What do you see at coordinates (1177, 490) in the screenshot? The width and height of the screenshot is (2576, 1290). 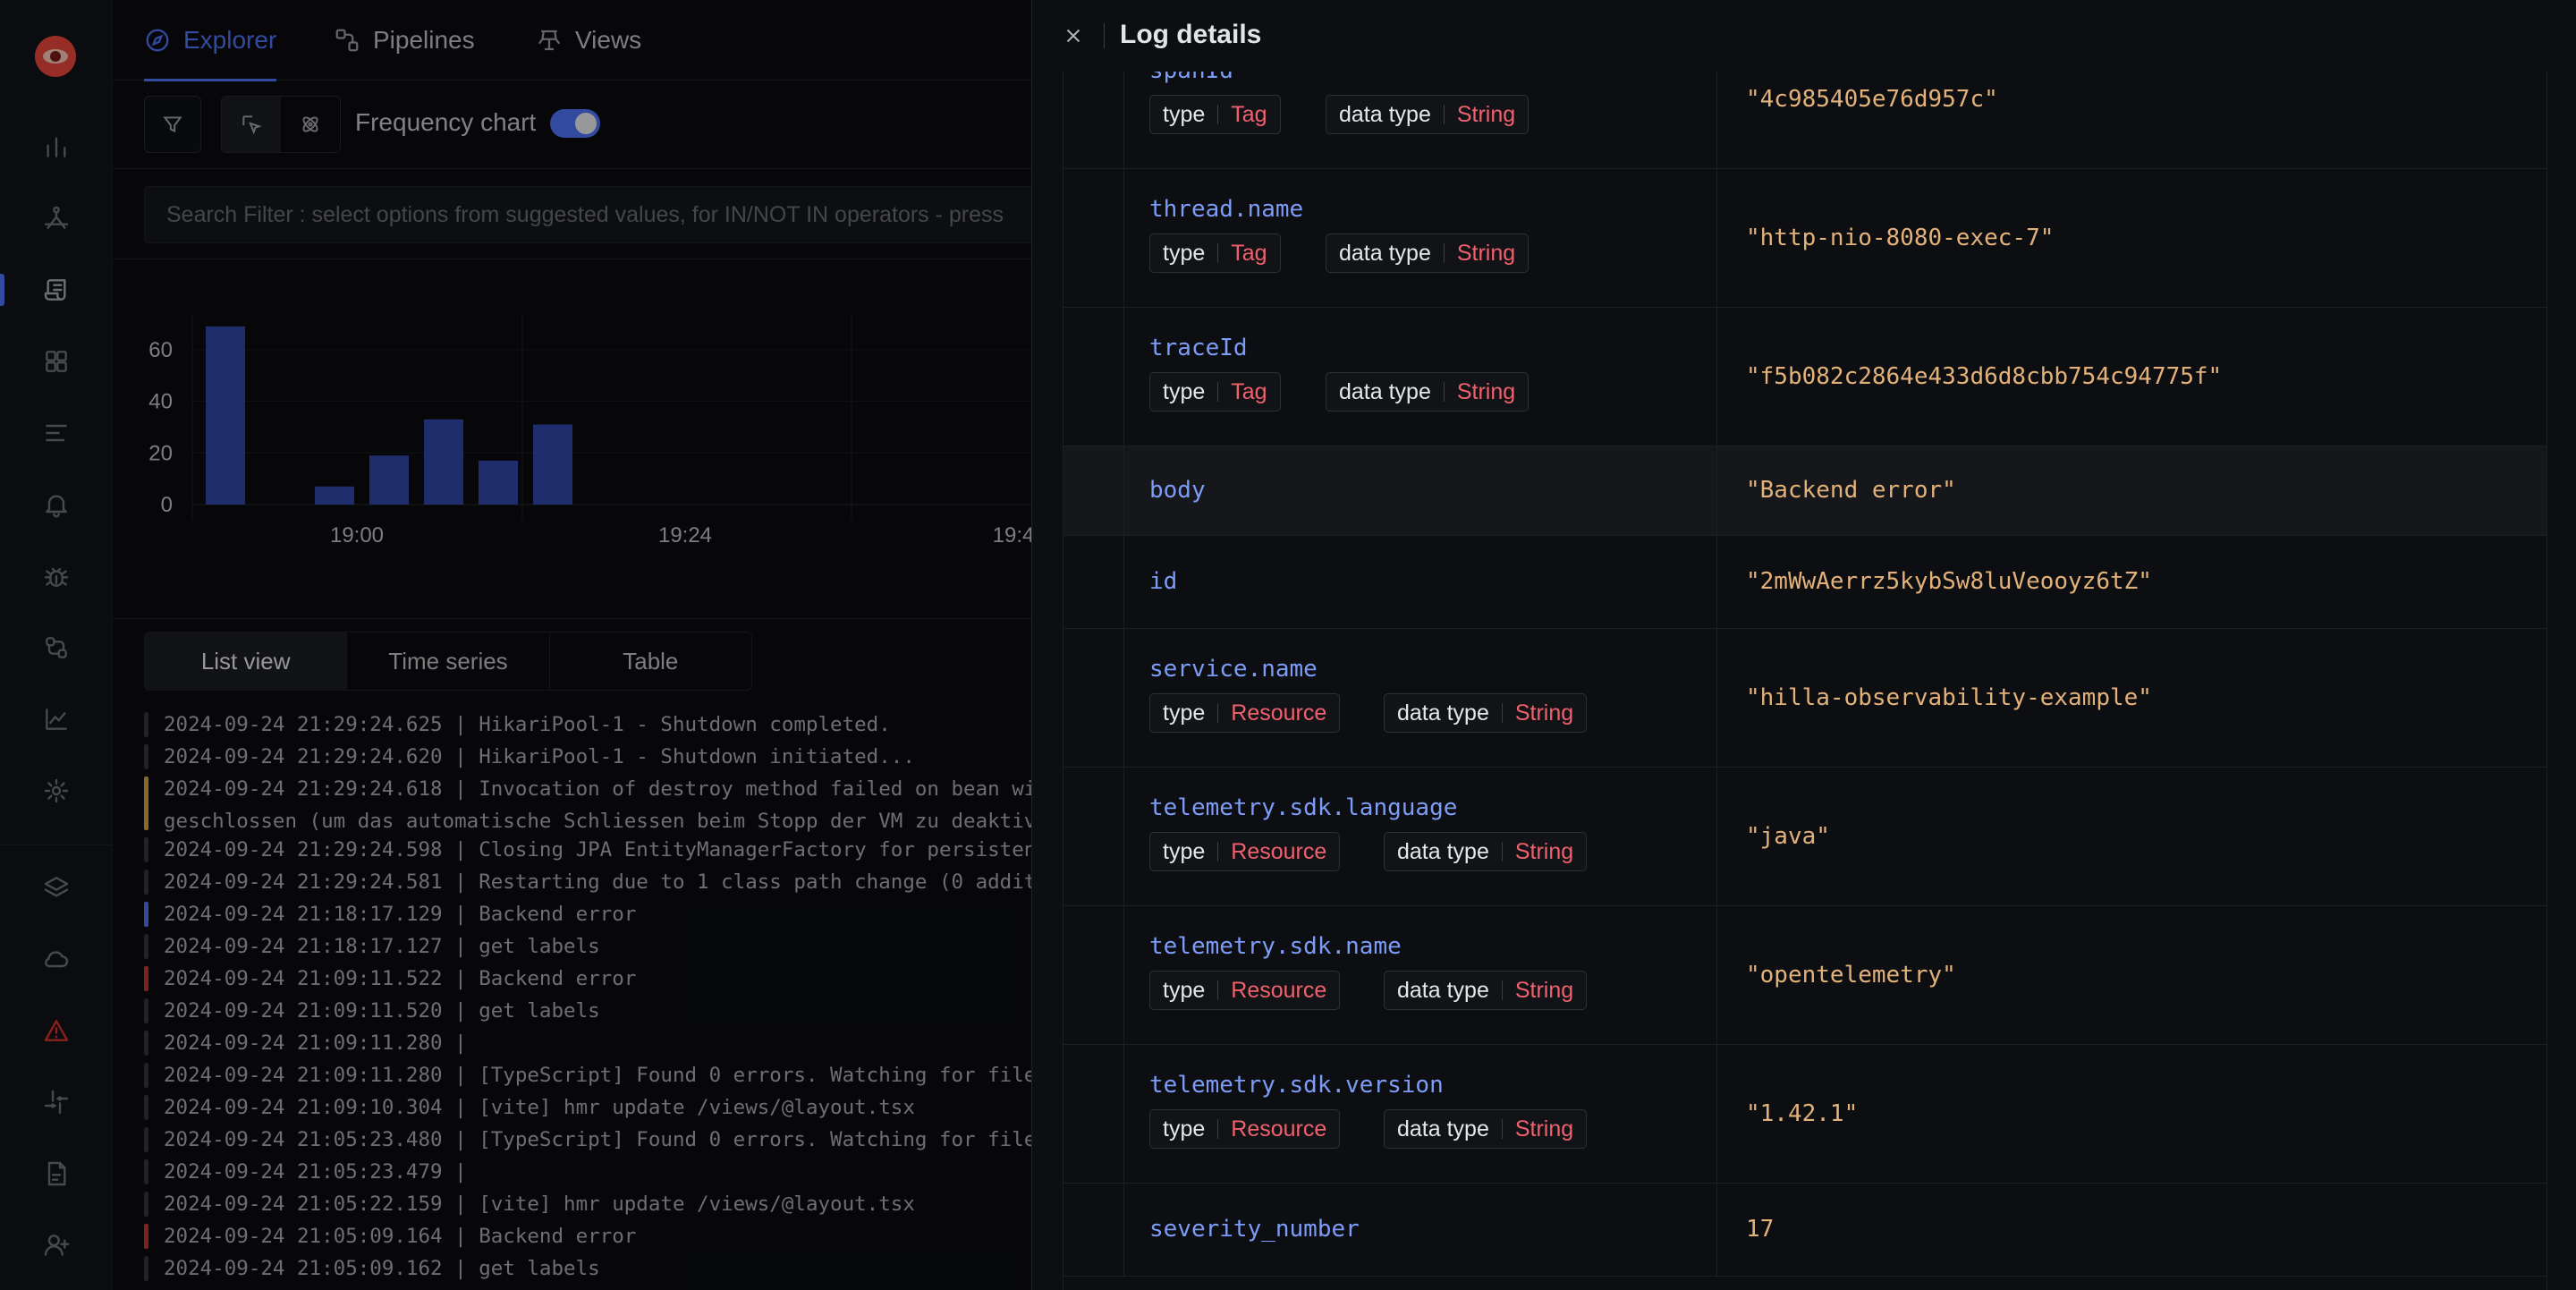 I see `attribute-key: body` at bounding box center [1177, 490].